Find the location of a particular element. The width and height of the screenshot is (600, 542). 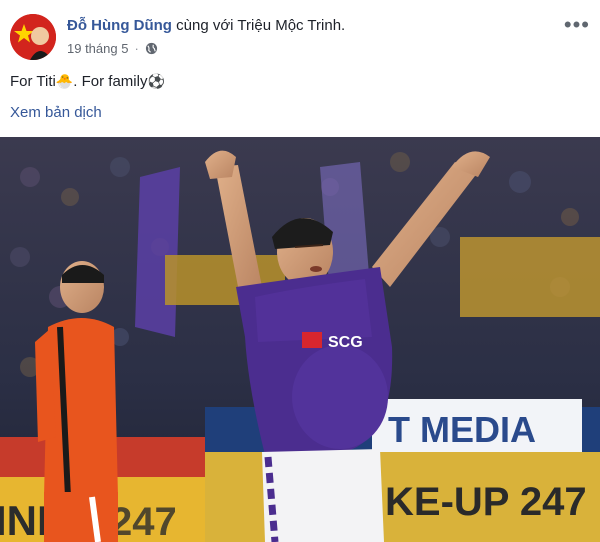

chick-emoji-icon: 🐣 is located at coordinates (64, 82).